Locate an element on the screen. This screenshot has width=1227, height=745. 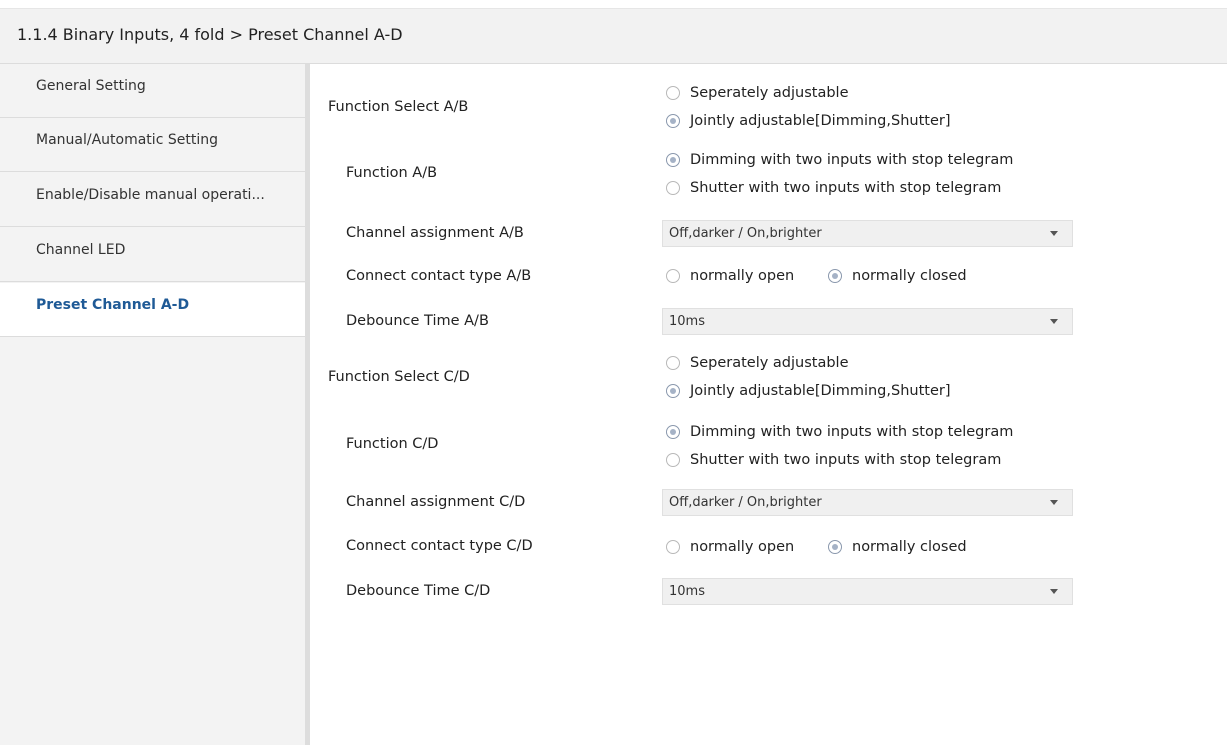
function-select-ab-label: Function Select A/B is located at coordinates (398, 107).